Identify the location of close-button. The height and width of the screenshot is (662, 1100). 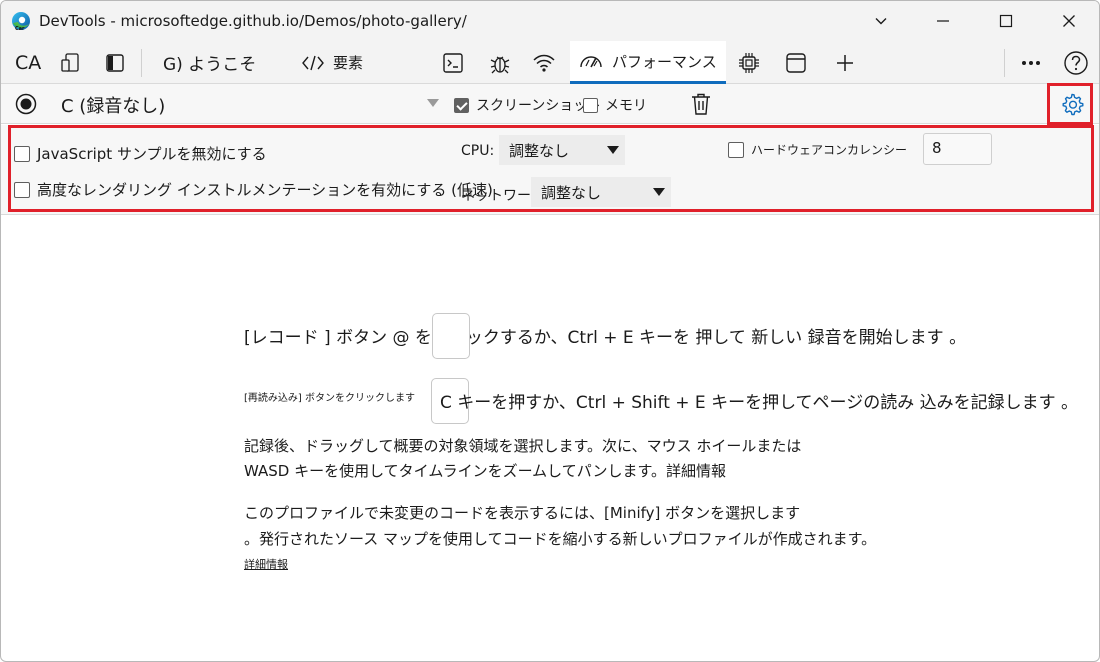
(1069, 21).